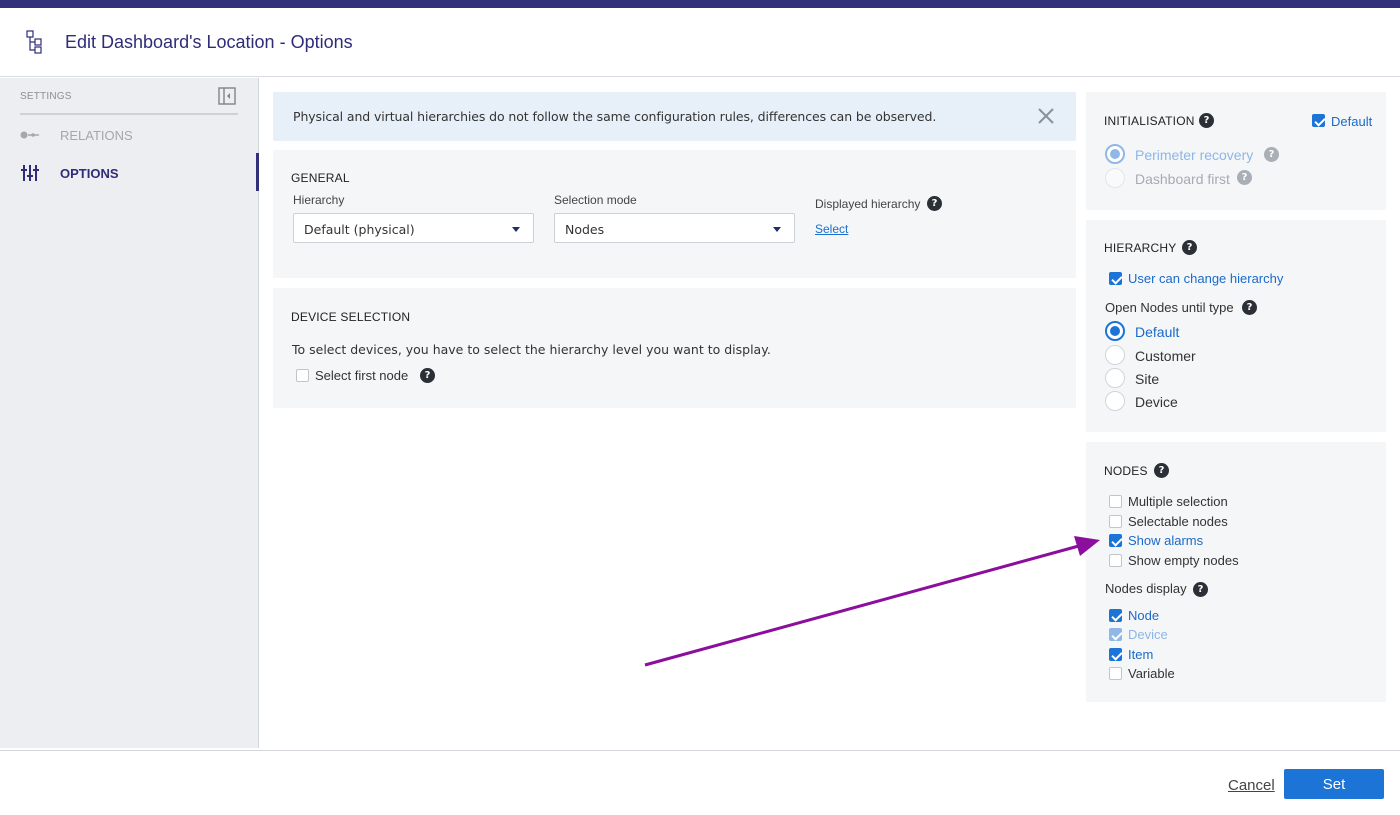 This screenshot has height=815, width=1400. What do you see at coordinates (1148, 634) in the screenshot?
I see `display-device-label: Device` at bounding box center [1148, 634].